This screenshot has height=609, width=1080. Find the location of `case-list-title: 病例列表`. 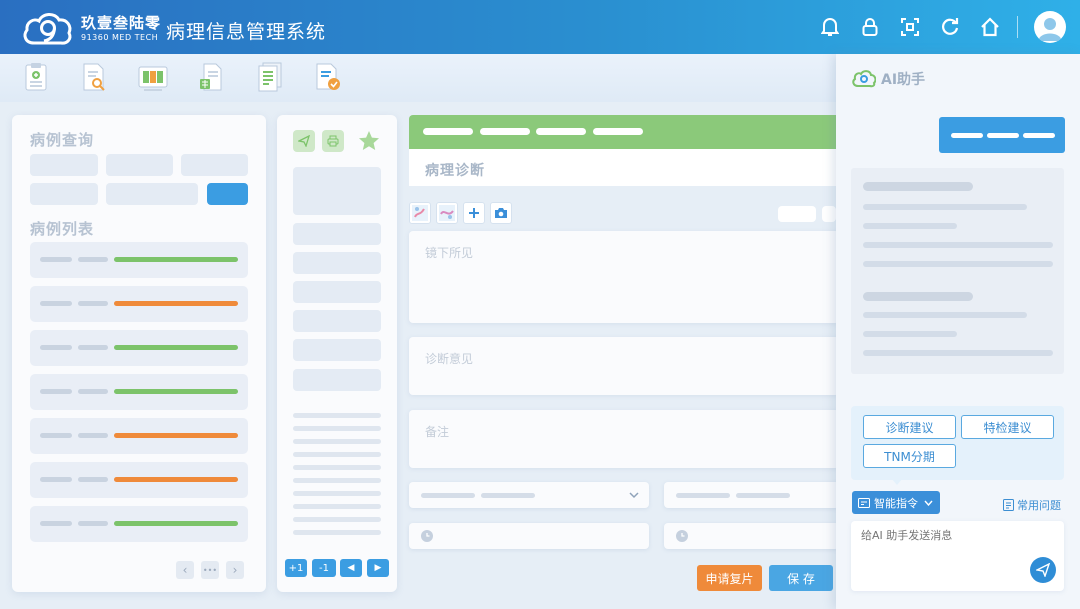

case-list-title: 病例列表 is located at coordinates (62, 229).